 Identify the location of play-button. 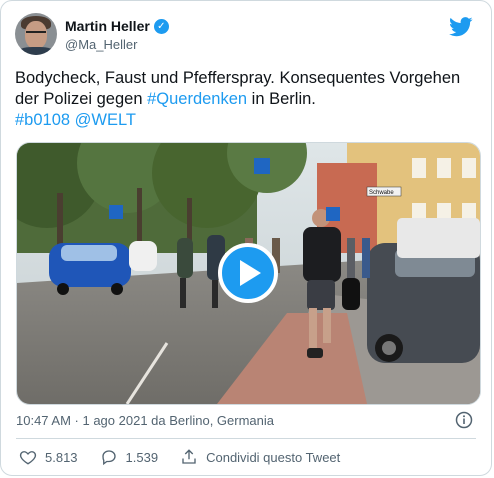
(248, 273).